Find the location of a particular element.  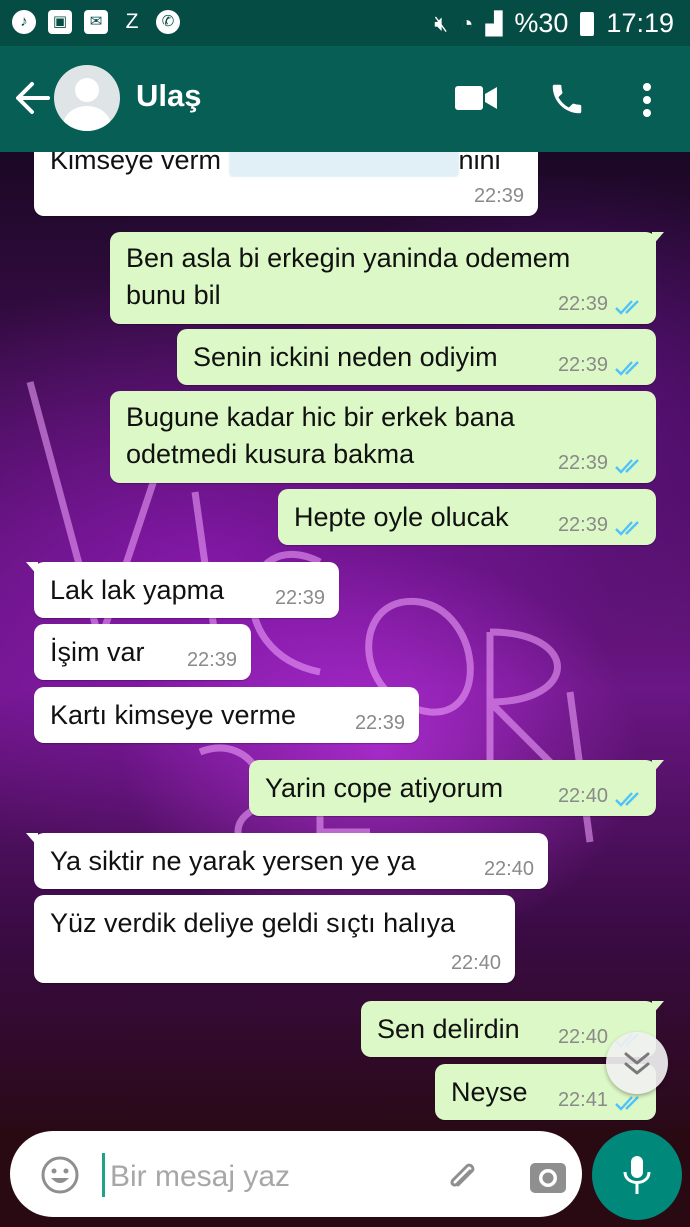

message-text: Sen delirdin is located at coordinates (448, 1029).